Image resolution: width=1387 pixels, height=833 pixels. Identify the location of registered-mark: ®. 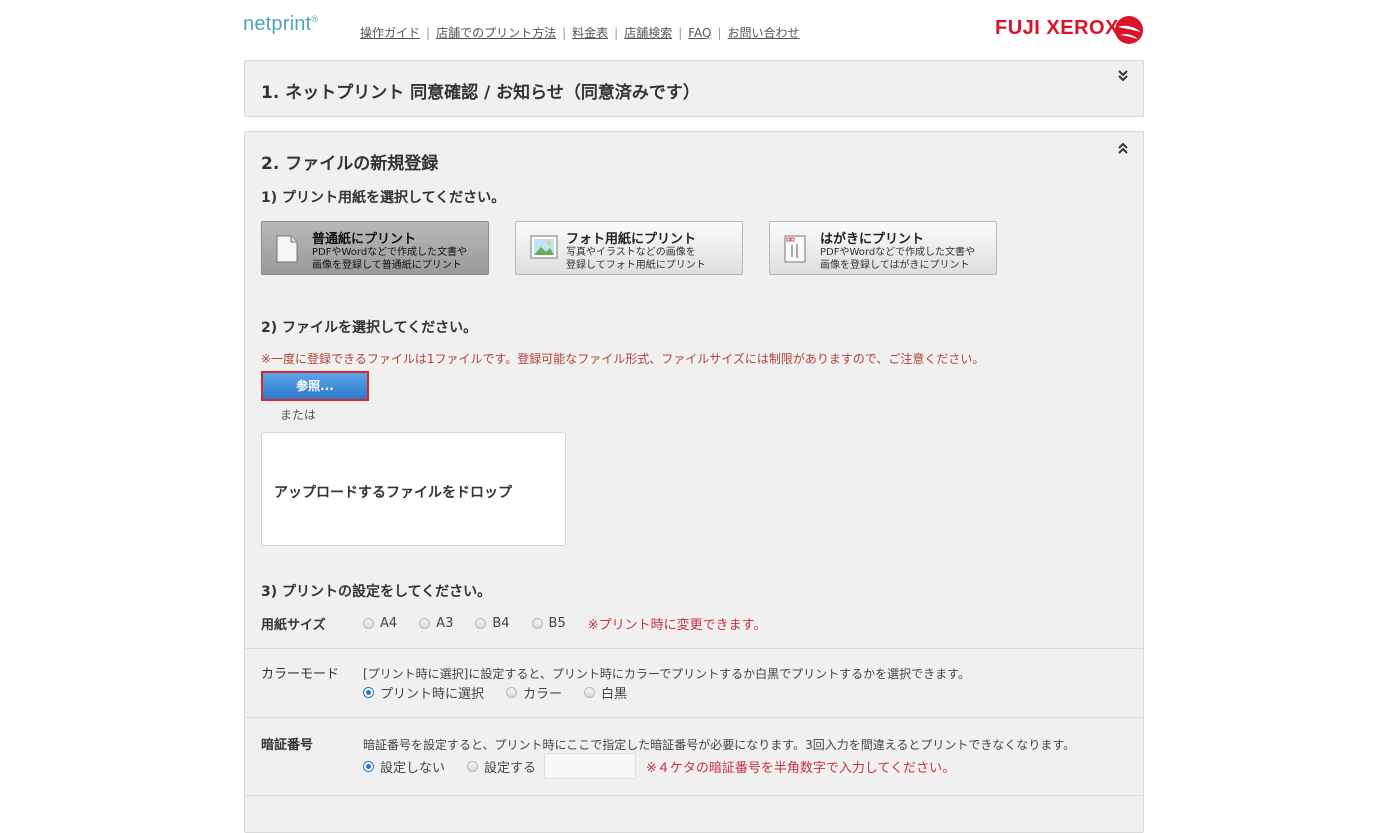
(315, 19).